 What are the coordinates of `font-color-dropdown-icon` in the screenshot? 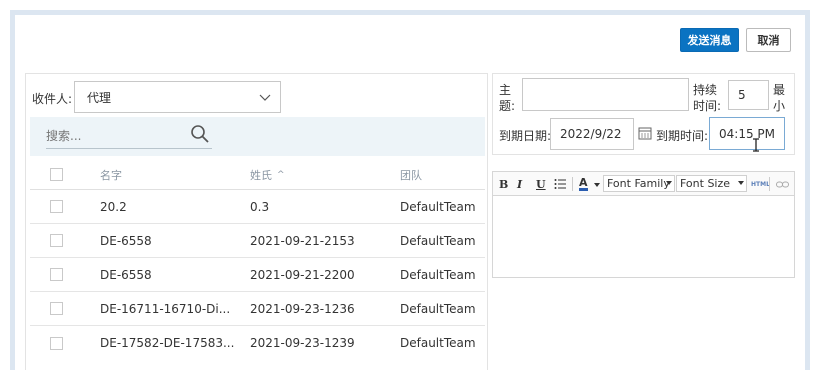 It's located at (597, 185).